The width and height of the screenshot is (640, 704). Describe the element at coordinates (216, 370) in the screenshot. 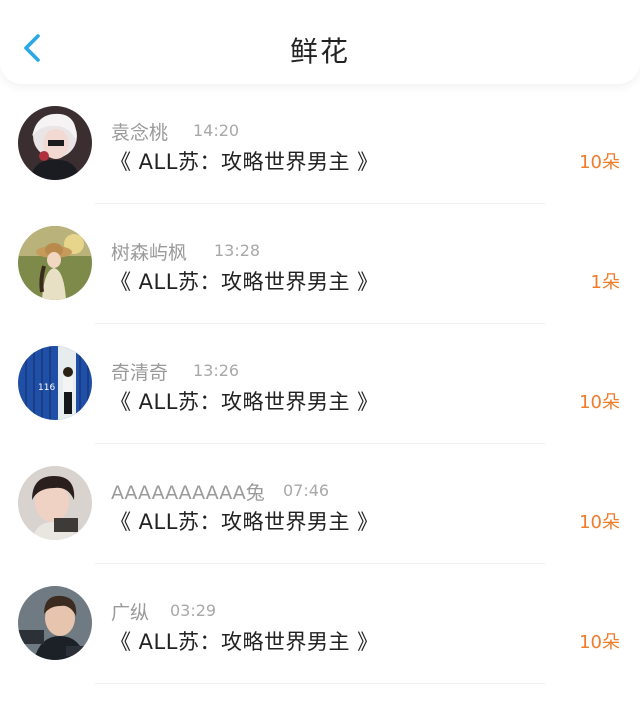

I see `timestamp: 13:26` at that location.